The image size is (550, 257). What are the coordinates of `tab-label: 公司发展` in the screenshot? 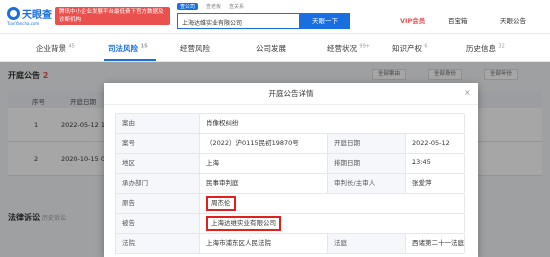 It's located at (271, 48).